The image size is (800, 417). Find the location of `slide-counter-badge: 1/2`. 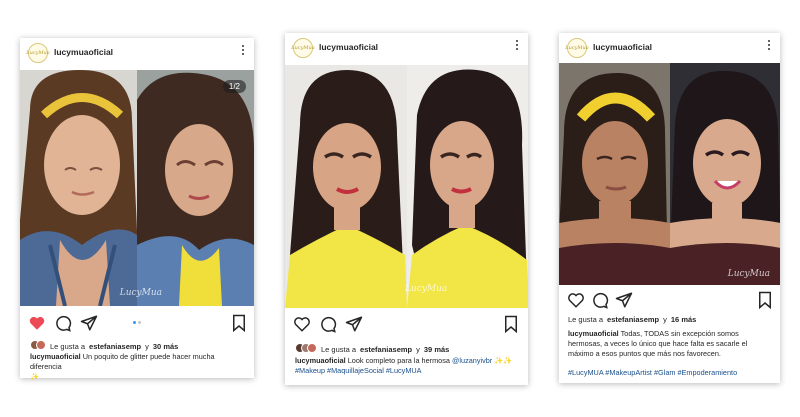

slide-counter-badge: 1/2 is located at coordinates (234, 86).